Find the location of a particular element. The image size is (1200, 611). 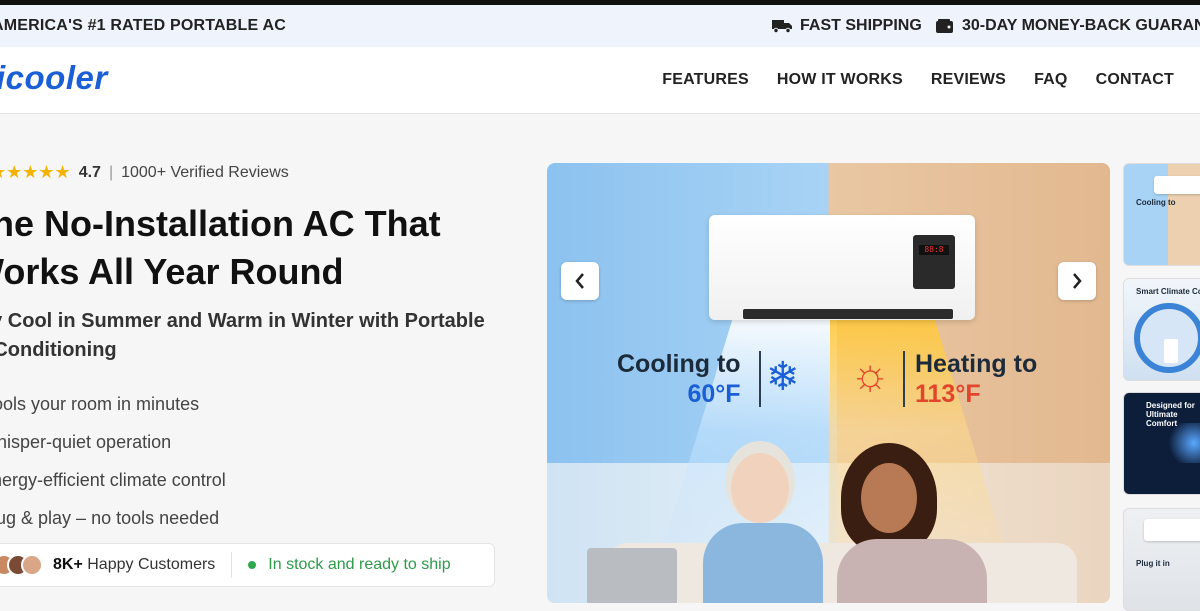

list-item: Whisper-quiet operation is located at coordinates (86, 442).